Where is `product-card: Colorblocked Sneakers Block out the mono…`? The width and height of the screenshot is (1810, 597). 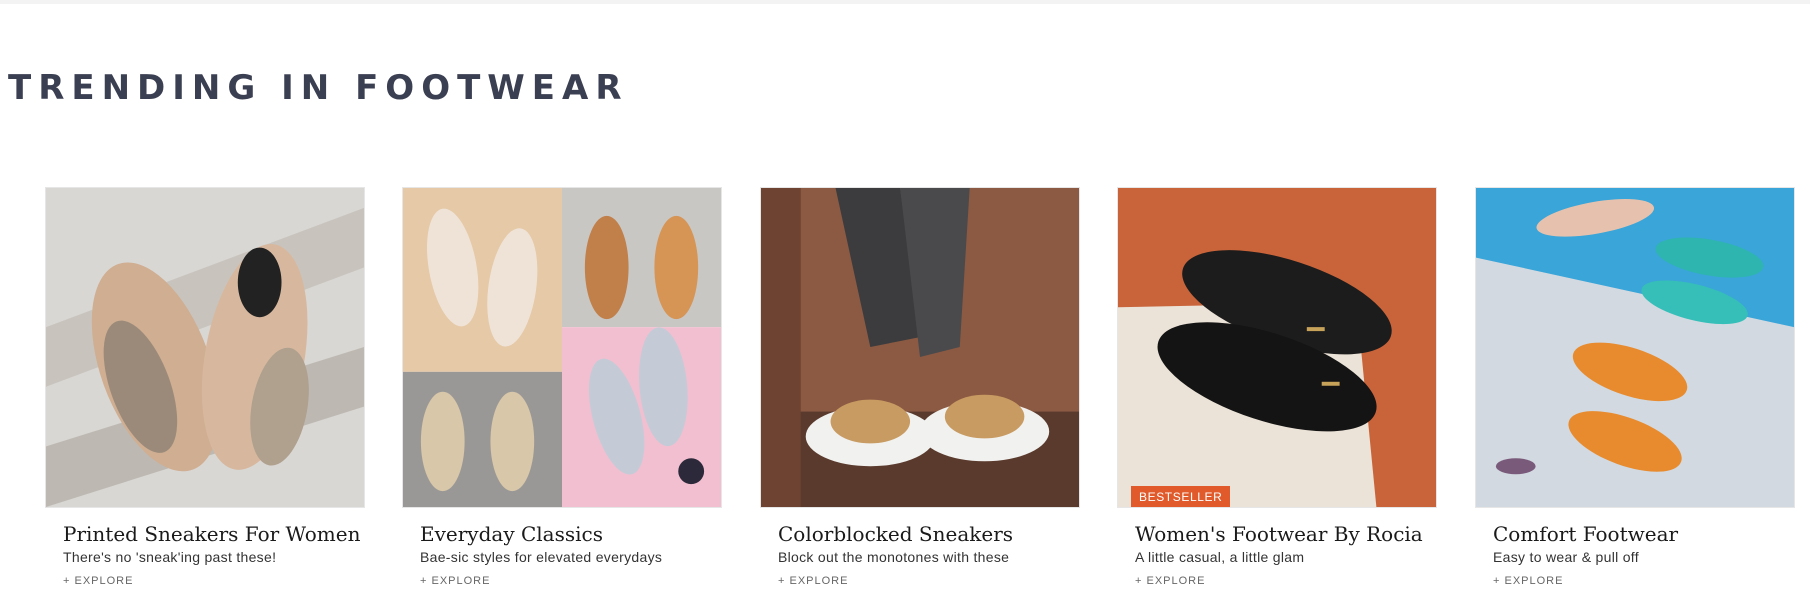
product-card: Colorblocked Sneakers Block out the mono… is located at coordinates (920, 387).